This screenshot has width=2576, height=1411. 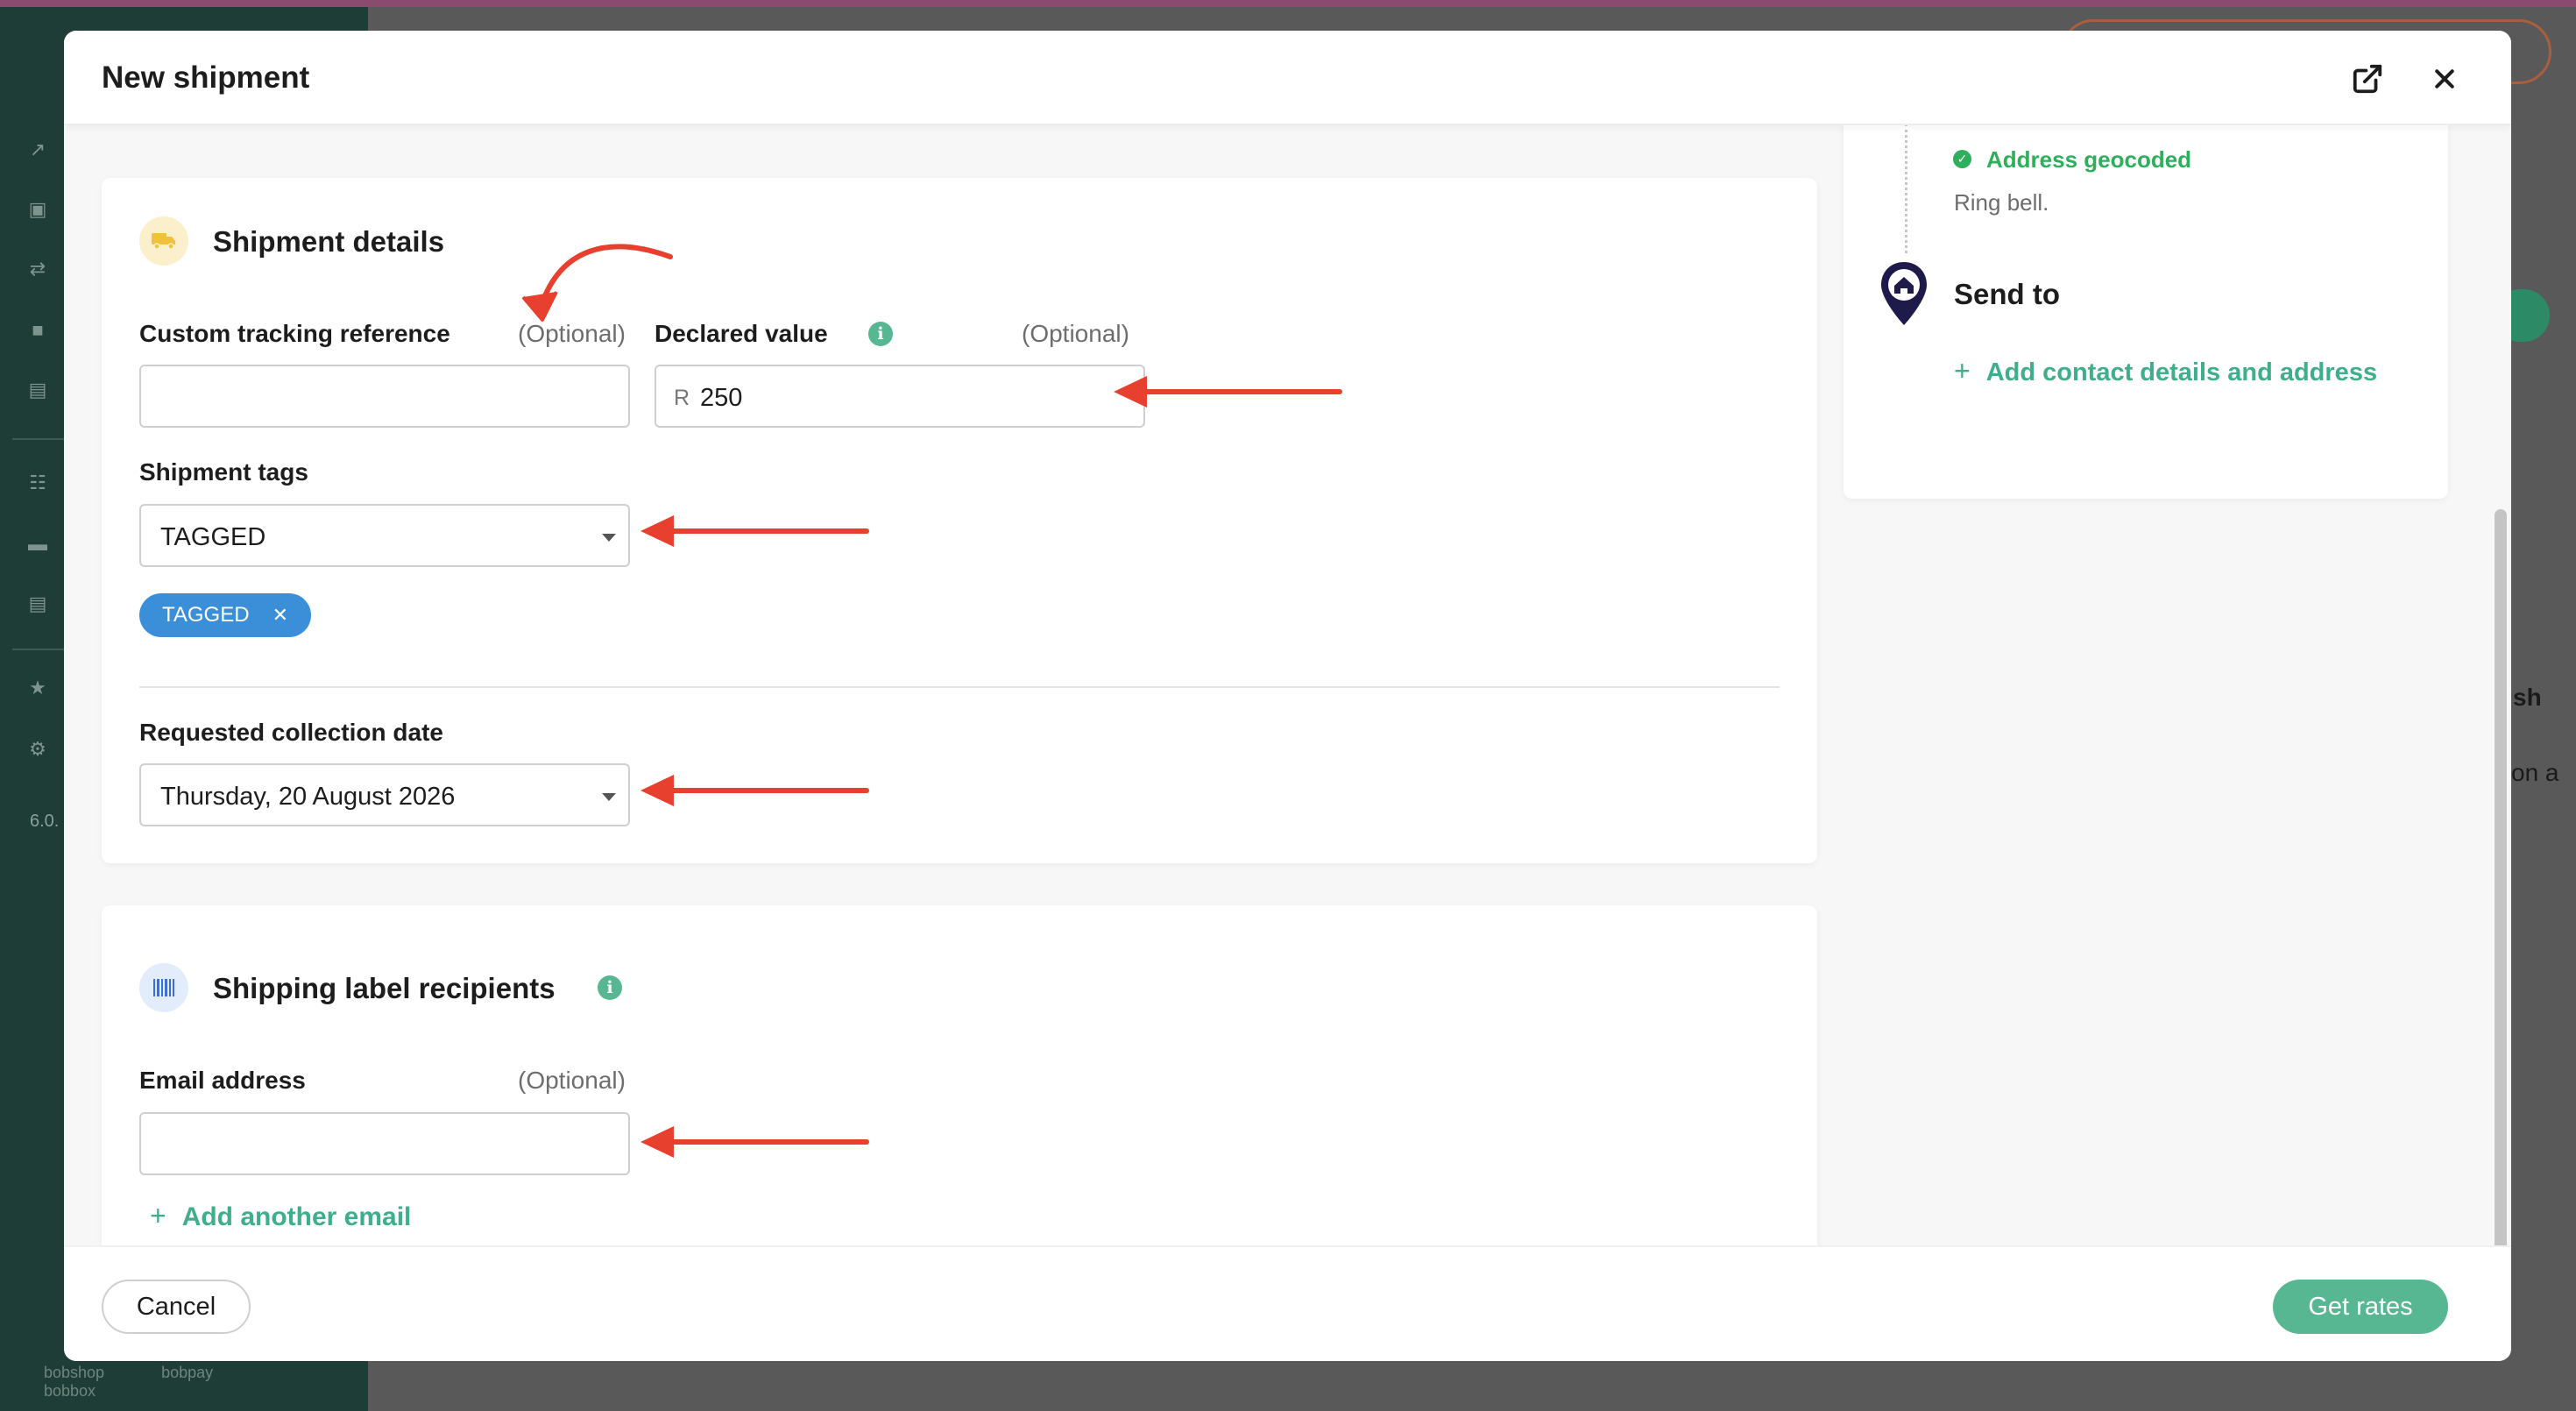 I want to click on external-link-icon, so click(x=2367, y=79).